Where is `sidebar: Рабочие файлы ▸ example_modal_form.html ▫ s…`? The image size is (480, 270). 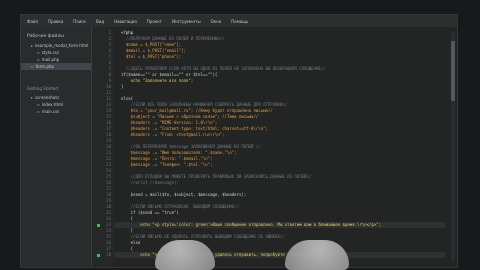 sidebar: Рабочие файлы ▸ example_modal_form.html ▫ s… is located at coordinates (56, 147).